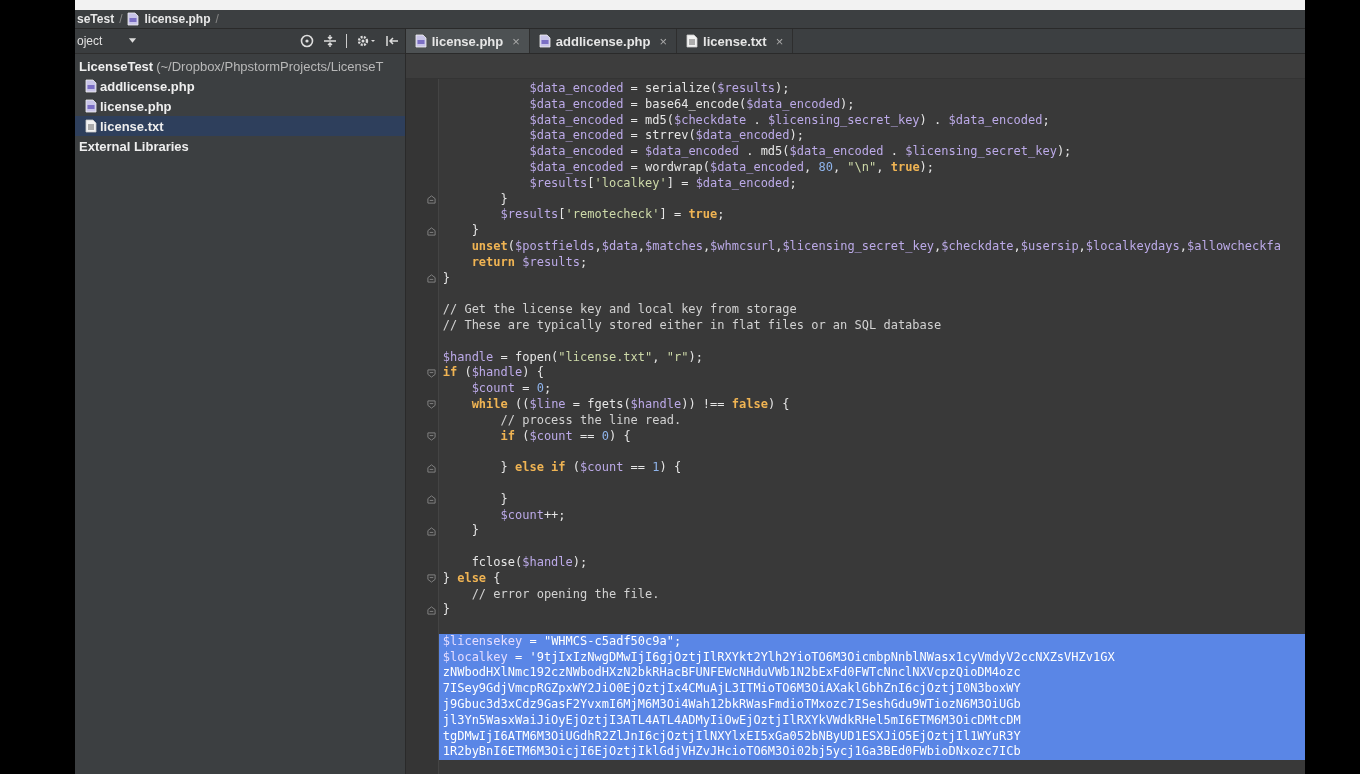 Image resolution: width=1360 pixels, height=774 pixels. What do you see at coordinates (240, 106) in the screenshot?
I see `tree-item: license.php` at bounding box center [240, 106].